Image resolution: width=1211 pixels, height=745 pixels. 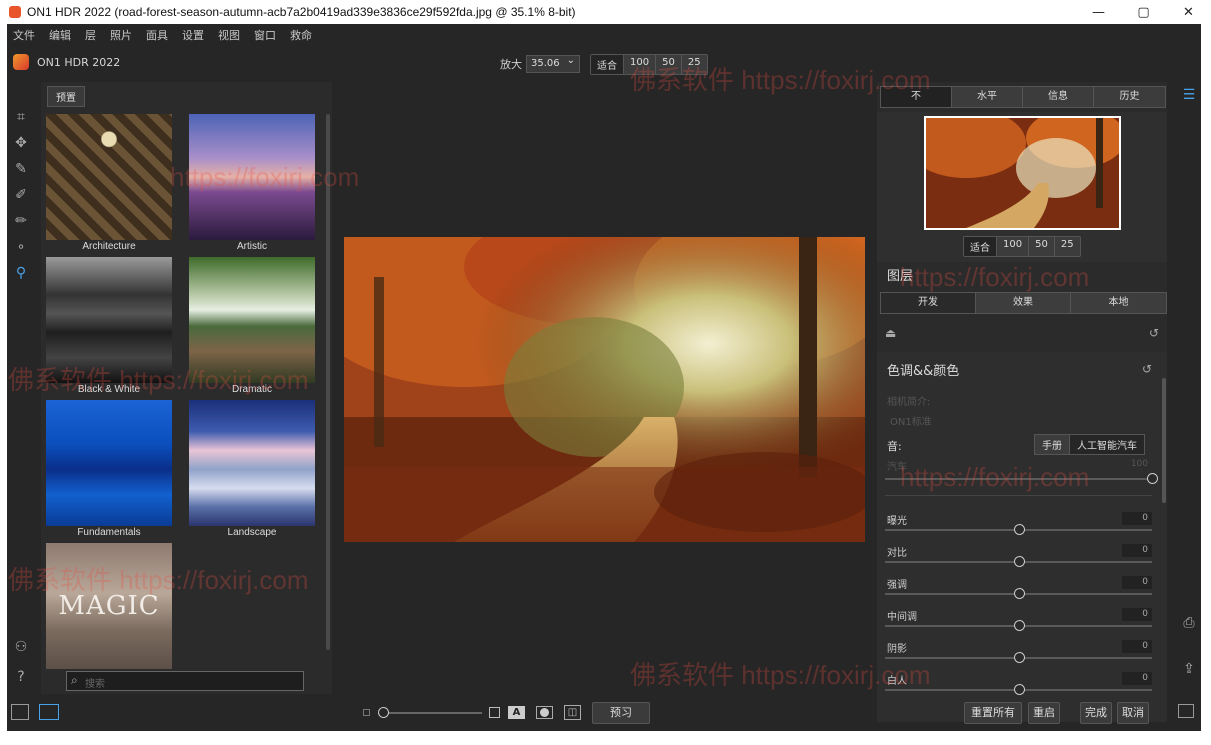 What do you see at coordinates (607, 64) in the screenshot?
I see `zoom-fit-button: 适合` at bounding box center [607, 64].